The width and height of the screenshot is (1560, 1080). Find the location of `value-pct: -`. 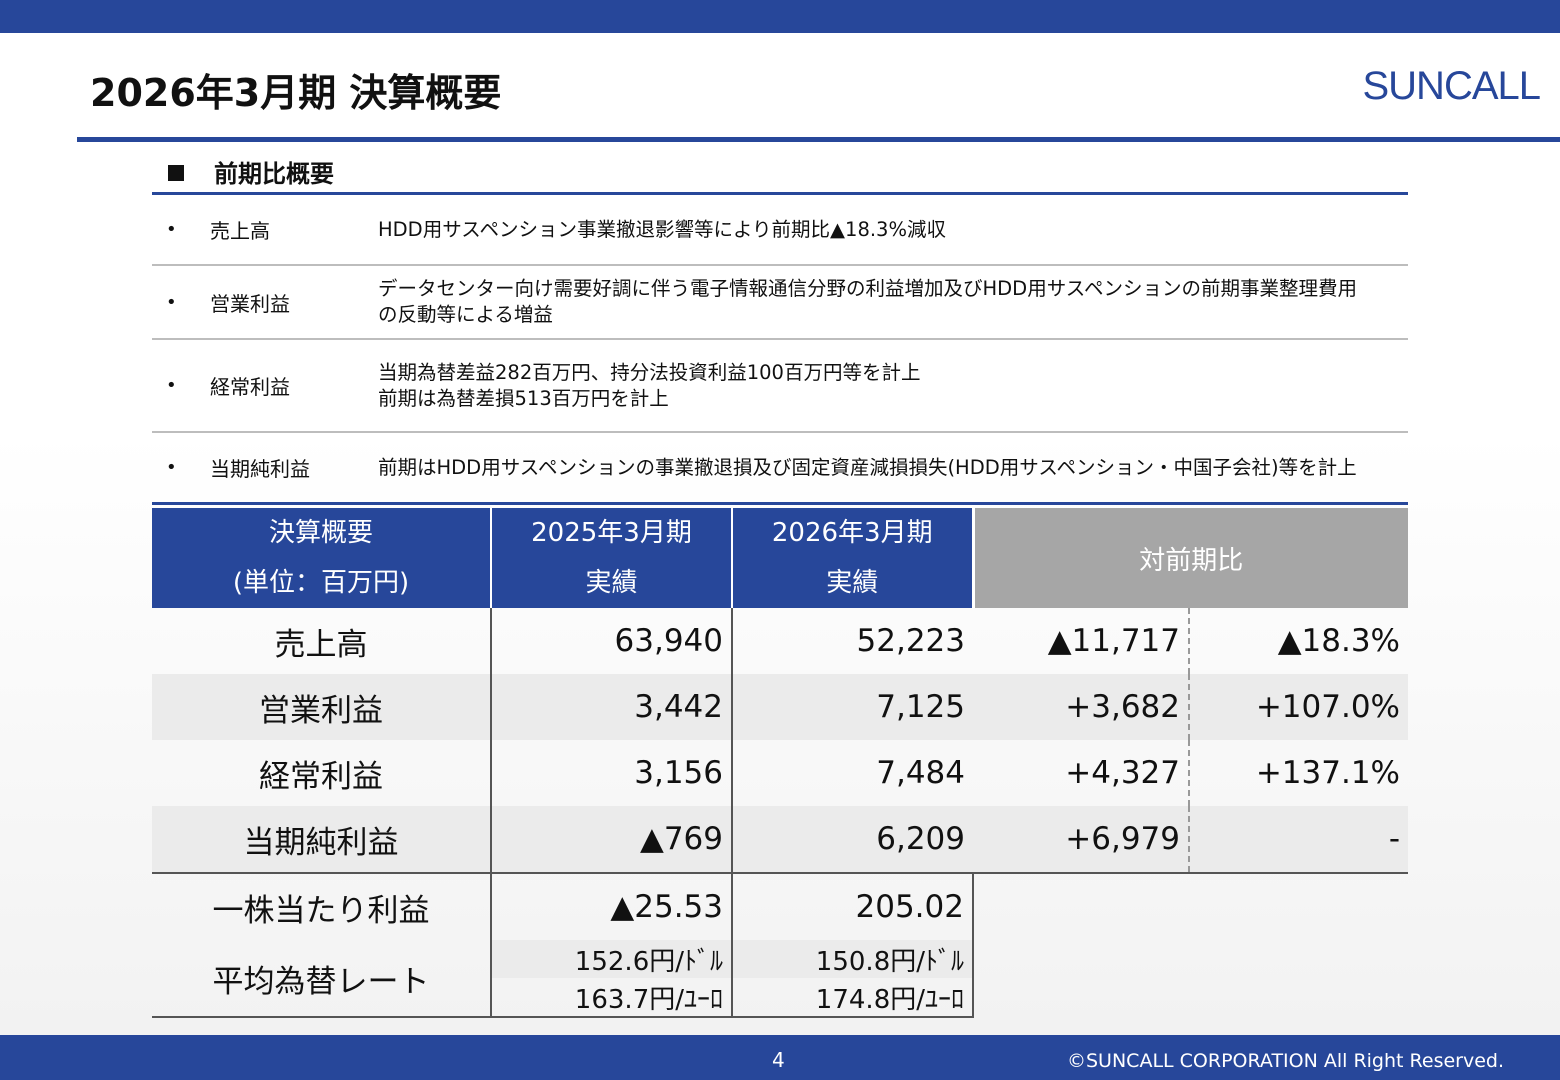

value-pct: - is located at coordinates (1298, 840).